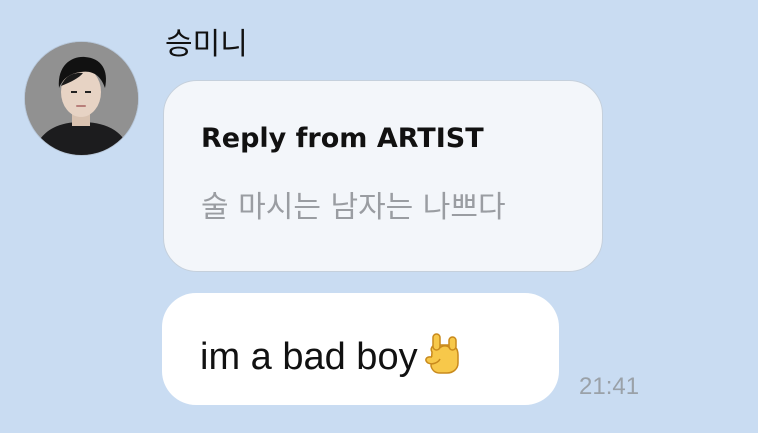  Describe the element at coordinates (342, 138) in the screenshot. I see `reply-header: Reply from ARTIST` at that location.